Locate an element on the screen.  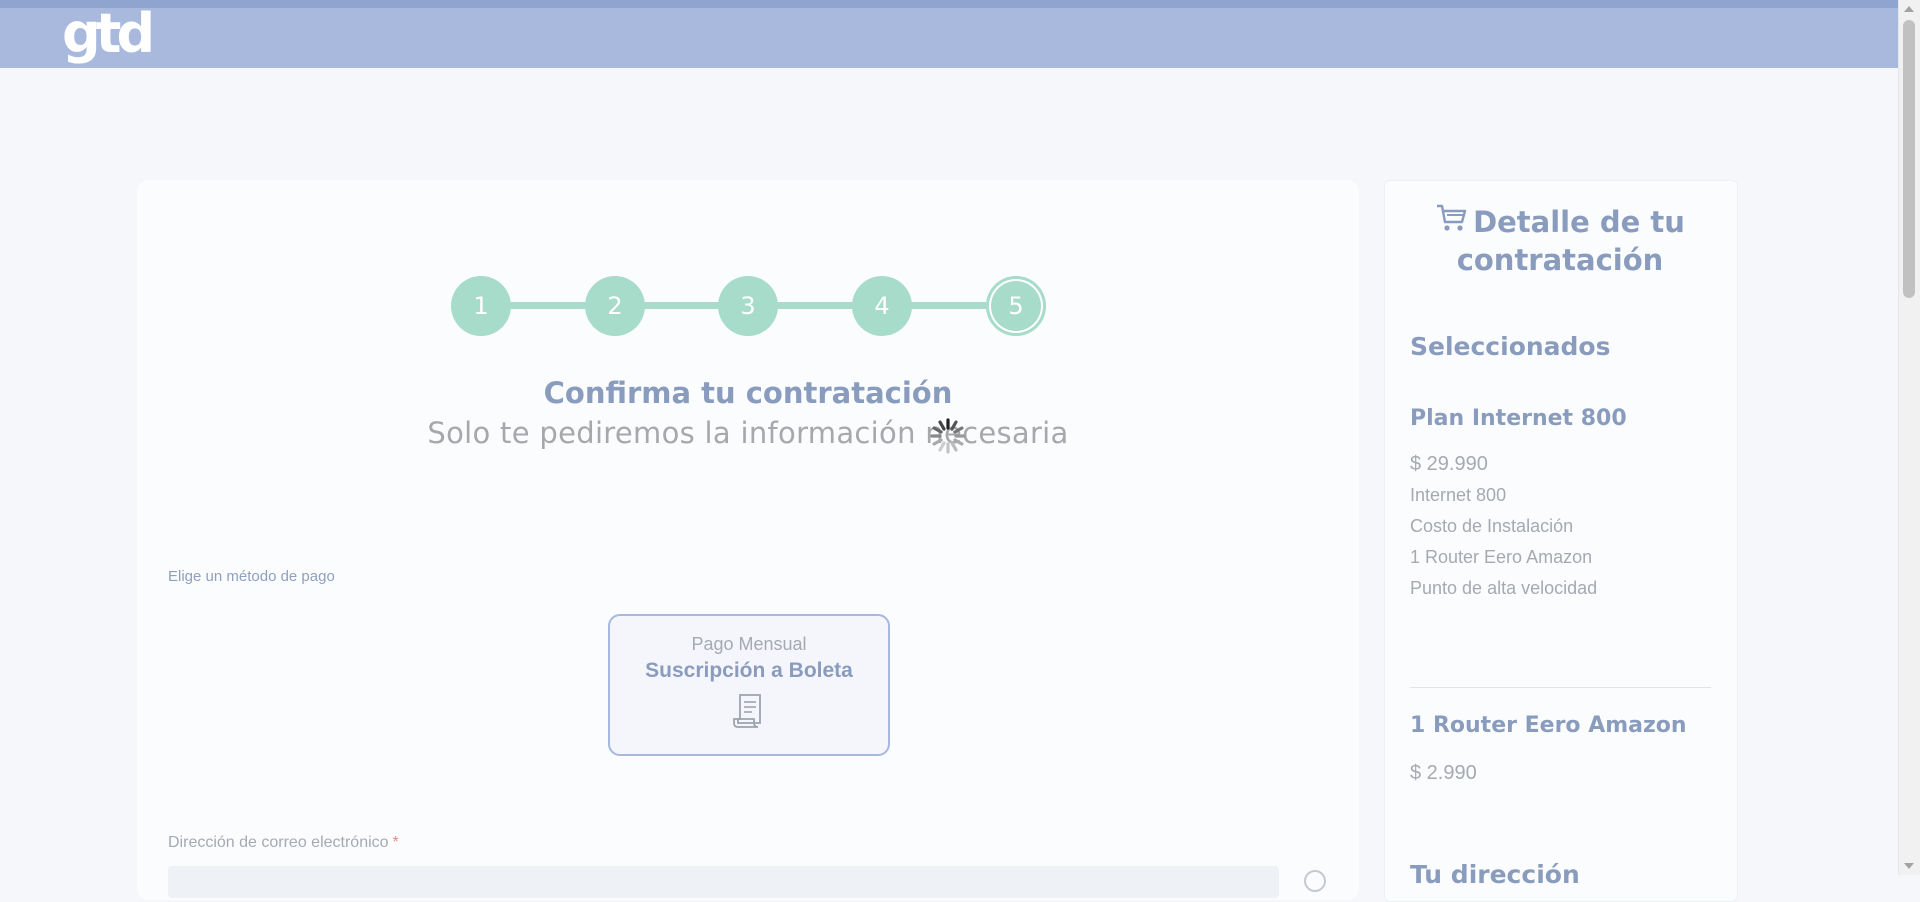
order-summary-card is located at coordinates (1561, 541).